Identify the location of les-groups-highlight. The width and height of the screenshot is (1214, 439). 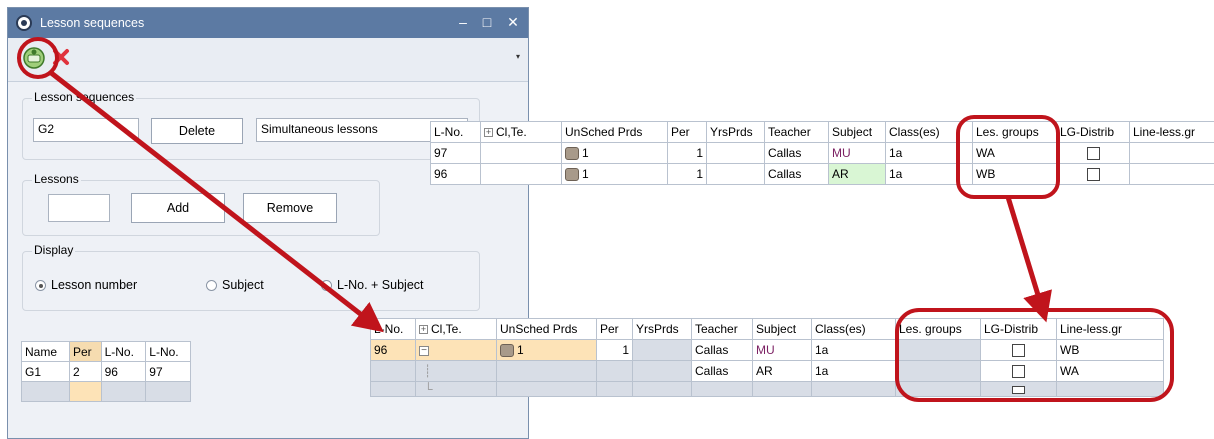
(1008, 157).